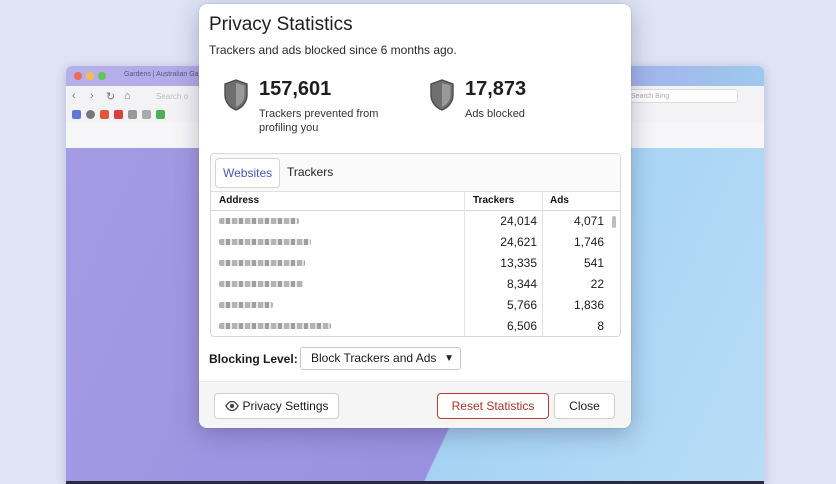 Image resolution: width=836 pixels, height=484 pixels. Describe the element at coordinates (162, 74) in the screenshot. I see `browser-tab-title: Gardens | Australian Gar` at that location.